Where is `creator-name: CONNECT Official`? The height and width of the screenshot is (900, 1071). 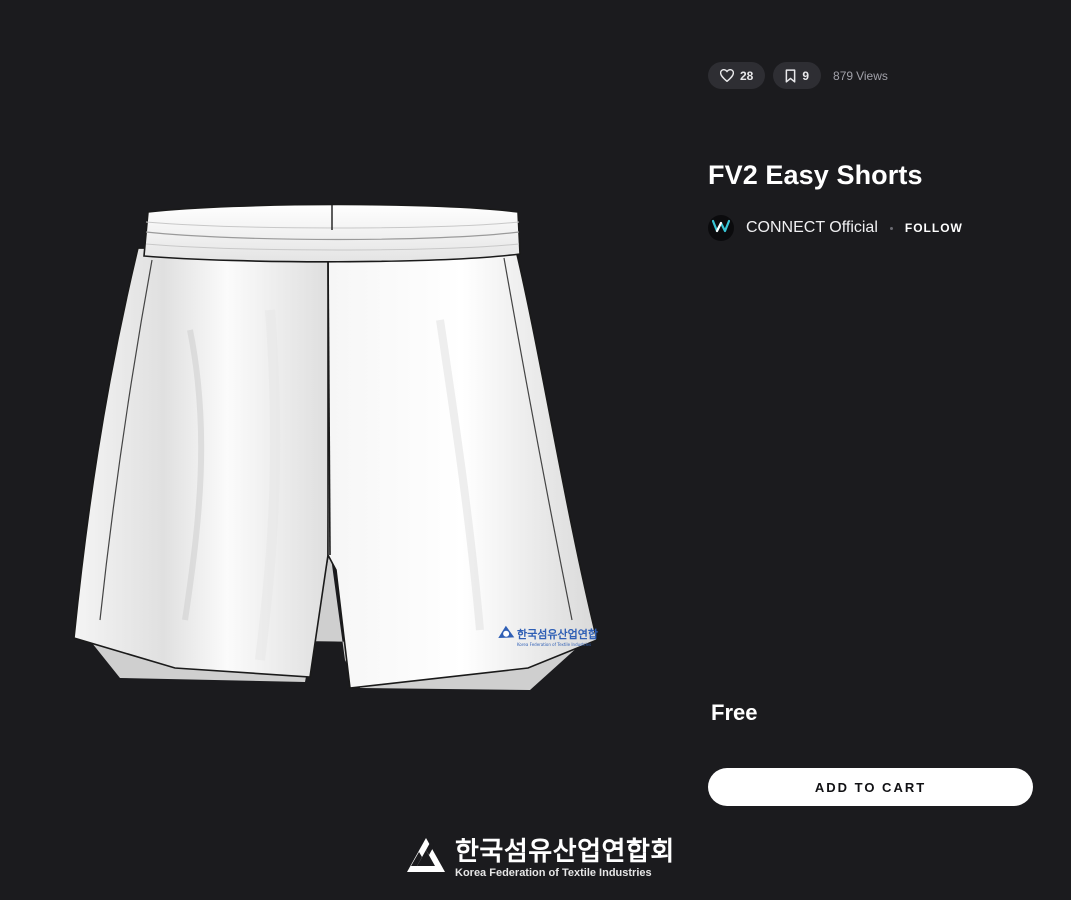 creator-name: CONNECT Official is located at coordinates (812, 228).